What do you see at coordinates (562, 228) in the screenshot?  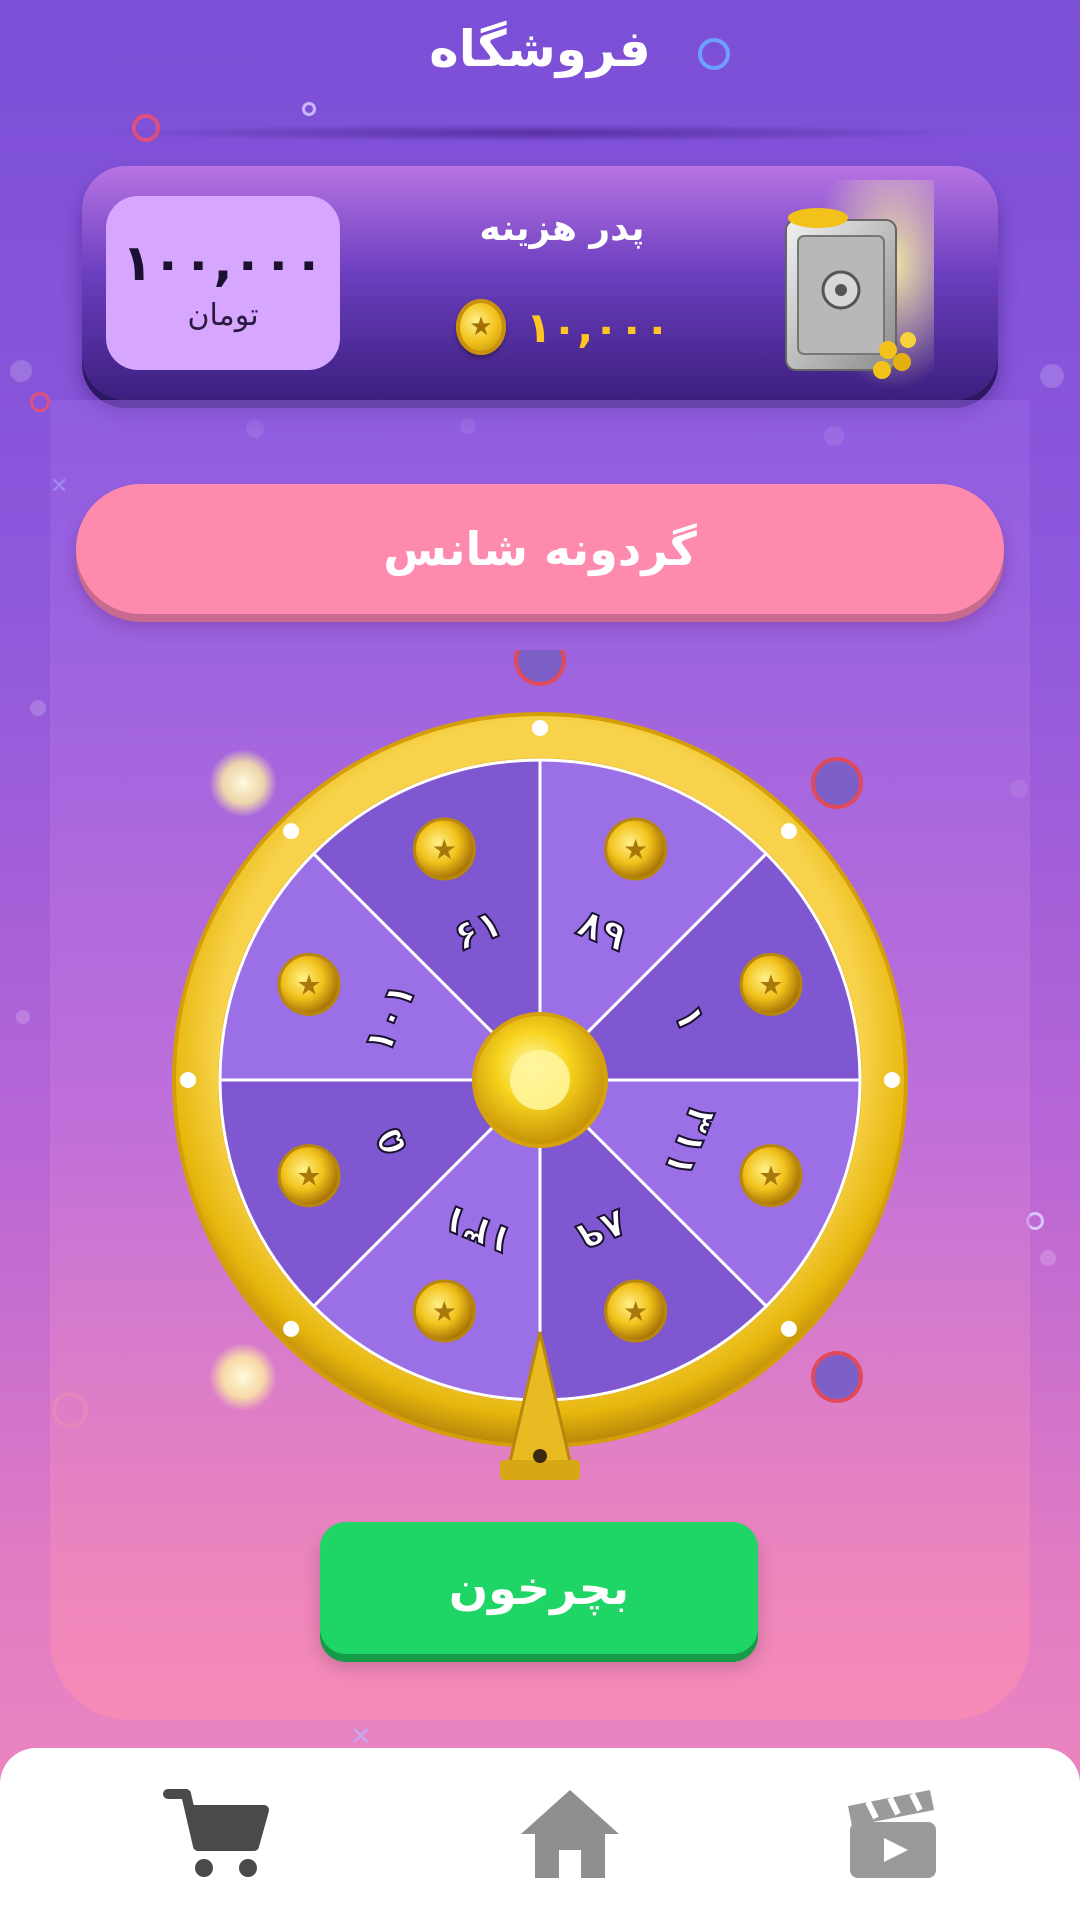 I see `offer-name: پدر هزینه` at bounding box center [562, 228].